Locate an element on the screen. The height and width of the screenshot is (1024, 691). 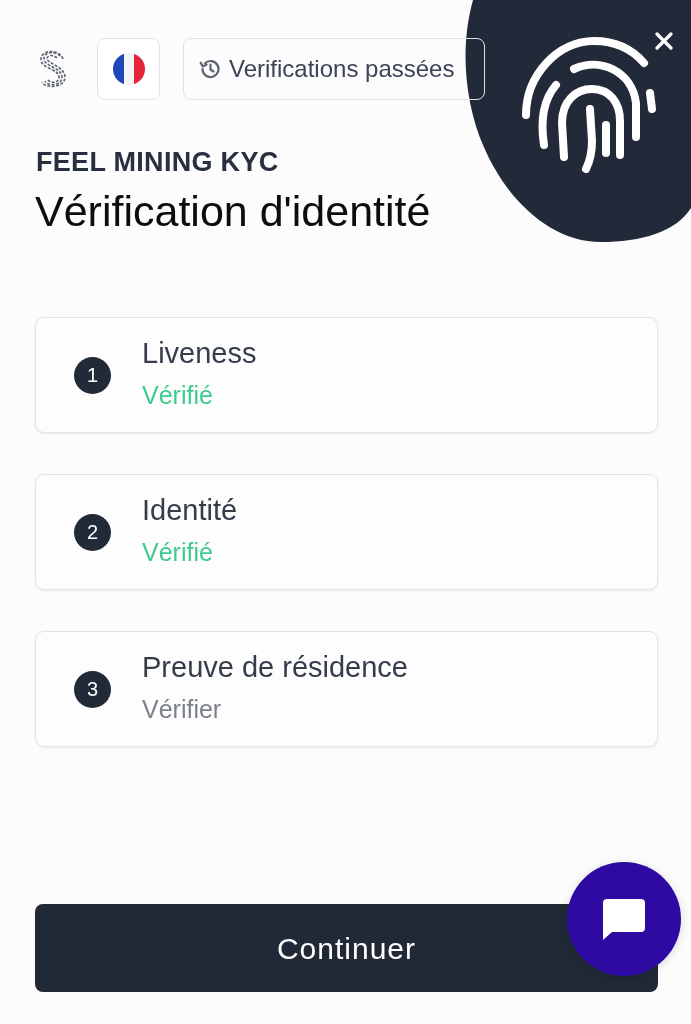
step-number: 3 is located at coordinates (92, 689).